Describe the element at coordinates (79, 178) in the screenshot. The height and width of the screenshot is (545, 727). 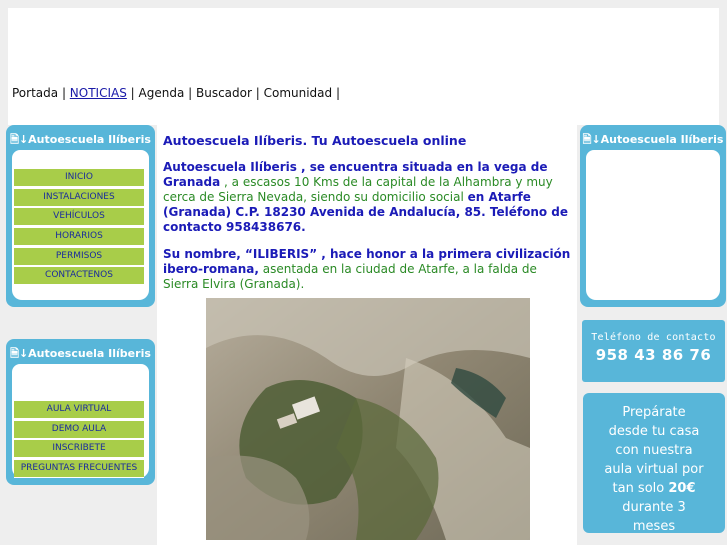
I see `menu-item-inicio: INICIO` at that location.